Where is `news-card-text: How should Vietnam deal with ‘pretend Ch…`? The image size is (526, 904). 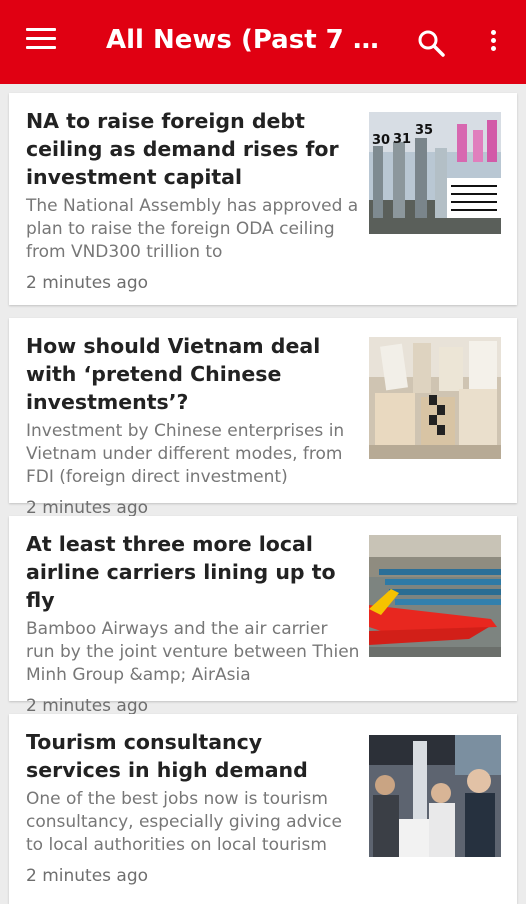 news-card-text: How should Vietnam deal with ‘pretend Ch… is located at coordinates (193, 425).